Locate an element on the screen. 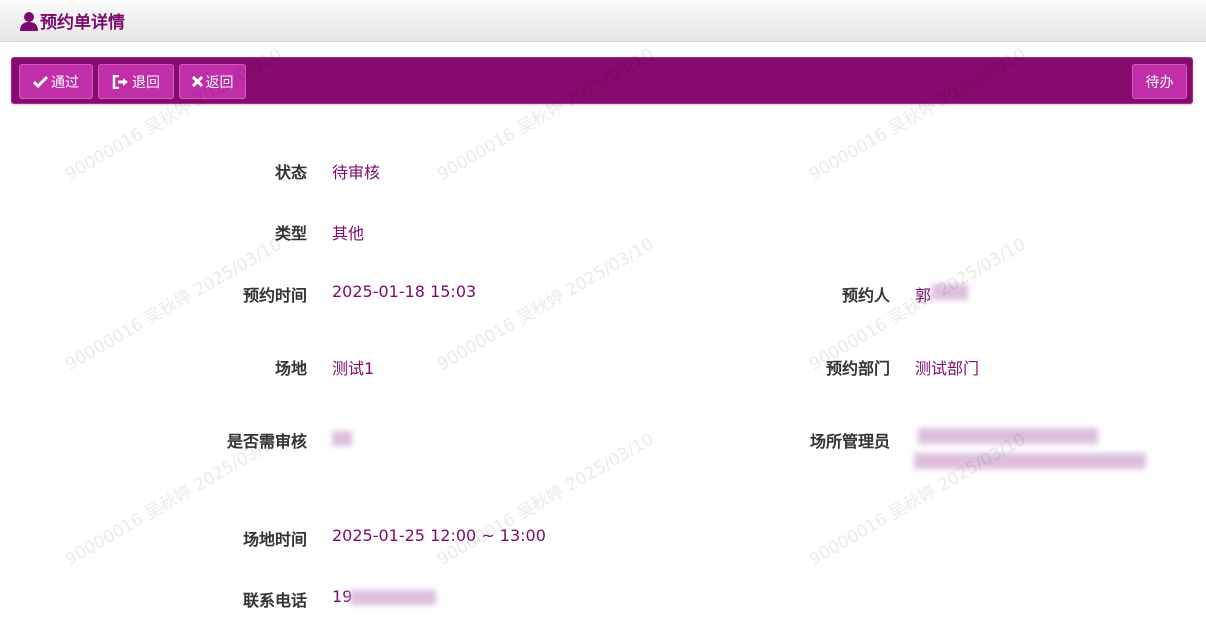 The image size is (1206, 620). close-icon is located at coordinates (197, 81).